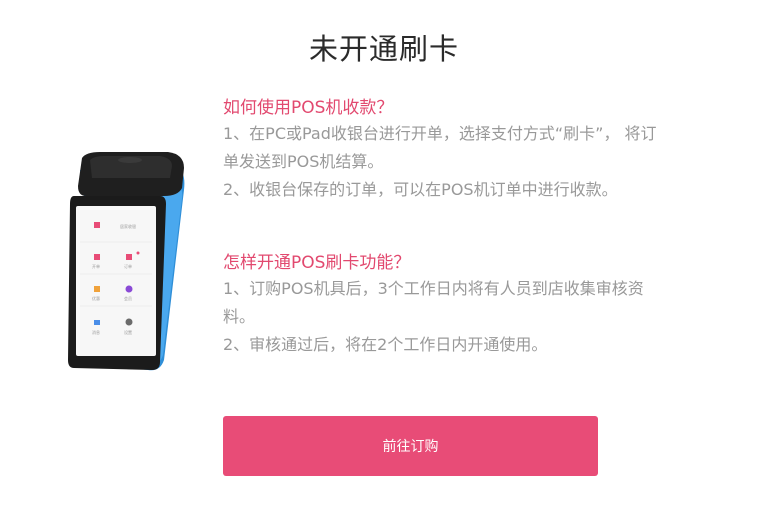  What do you see at coordinates (420, 189) in the screenshot?
I see `faq-answer-line: 2、收银台保存的订单，可以在POS机订单中进行收款。` at bounding box center [420, 189].